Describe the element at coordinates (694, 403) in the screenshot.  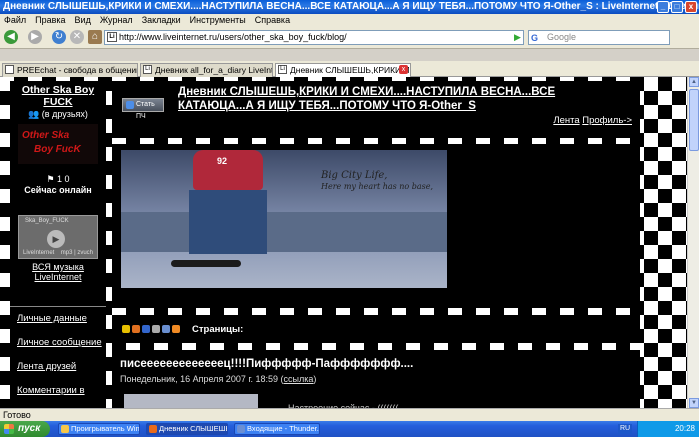
I see `scroll-down-icon: ▼` at that location.